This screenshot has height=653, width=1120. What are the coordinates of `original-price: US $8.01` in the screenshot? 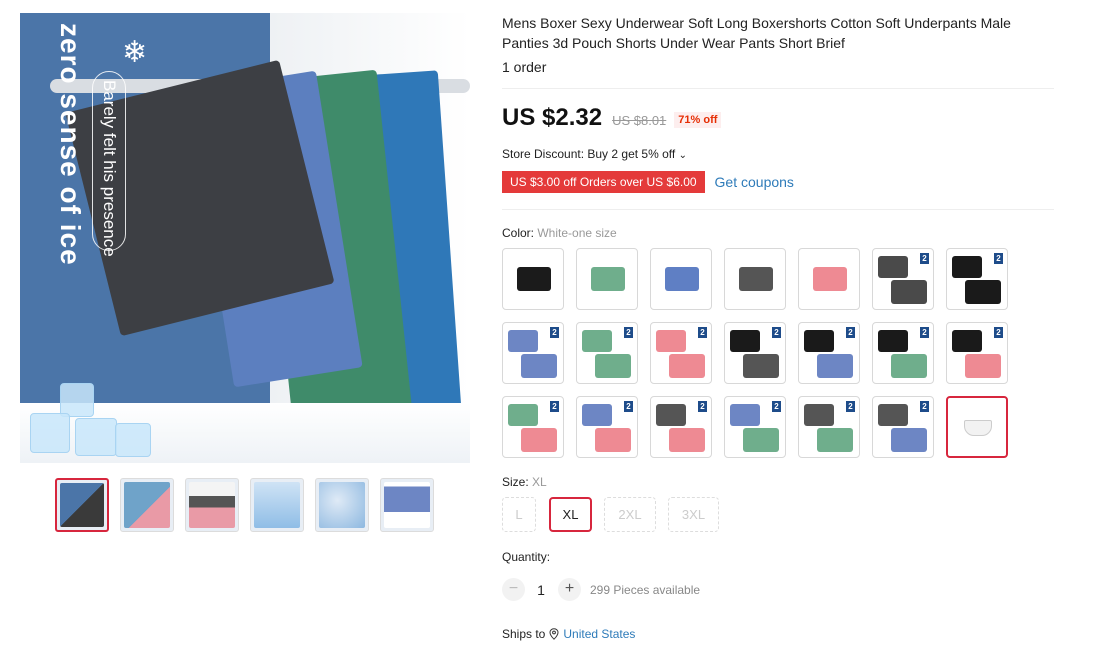 It's located at (639, 120).